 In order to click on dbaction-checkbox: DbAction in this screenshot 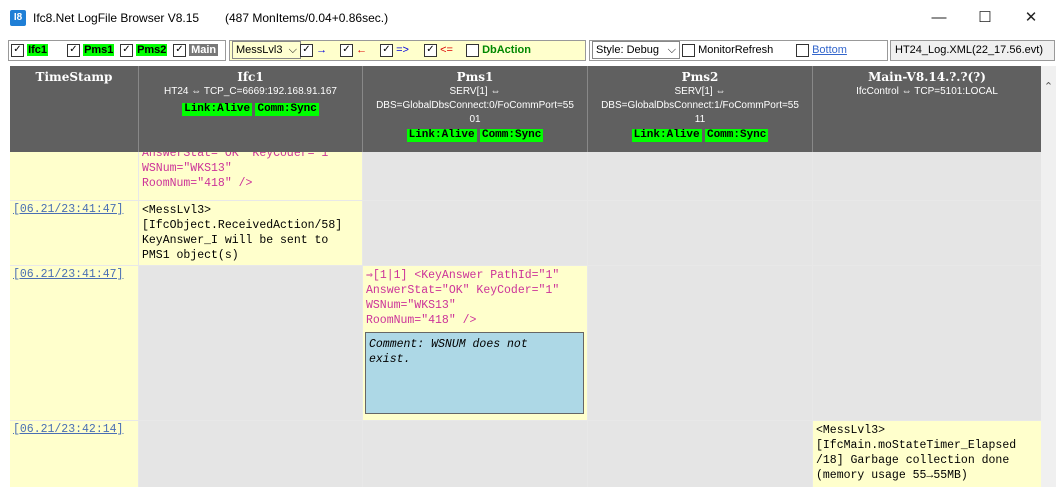, I will do `click(498, 50)`.